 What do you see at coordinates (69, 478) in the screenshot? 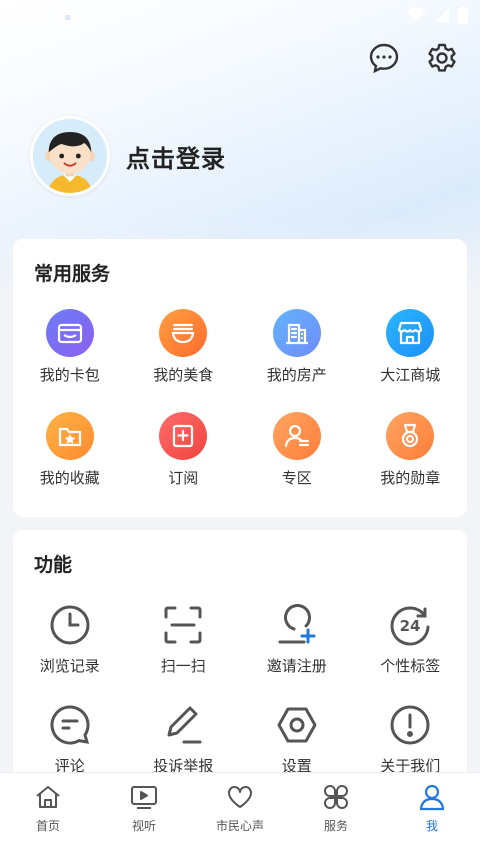
I see `service-label: 我的收藏` at bounding box center [69, 478].